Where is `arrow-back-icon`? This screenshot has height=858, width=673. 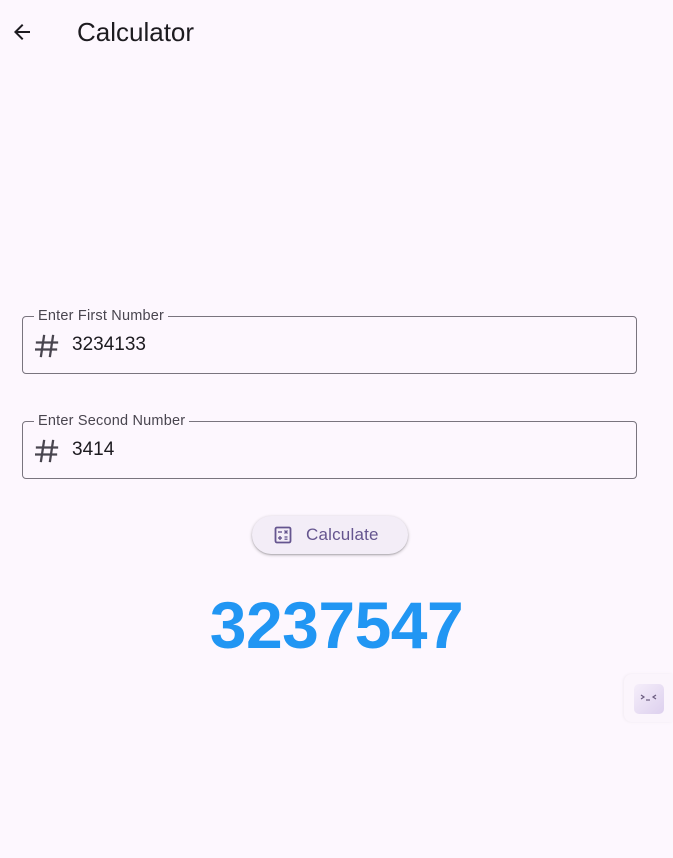
arrow-back-icon is located at coordinates (22, 32).